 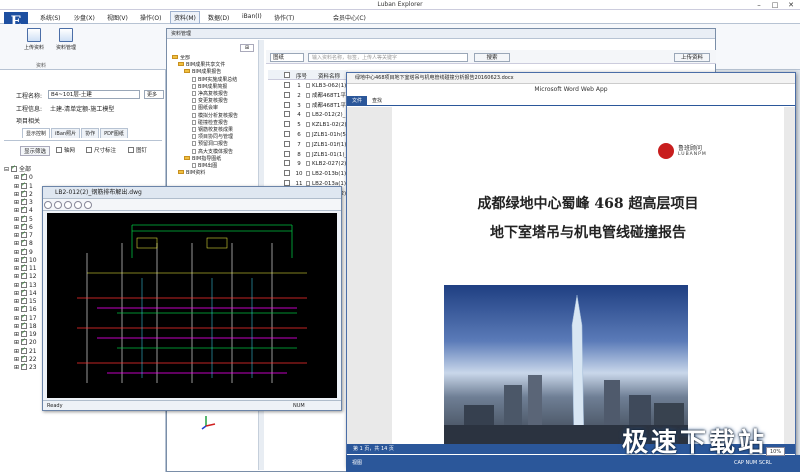 What do you see at coordinates (137, 150) in the screenshot?
I see `pin-checkbox: 图钉` at bounding box center [137, 150].